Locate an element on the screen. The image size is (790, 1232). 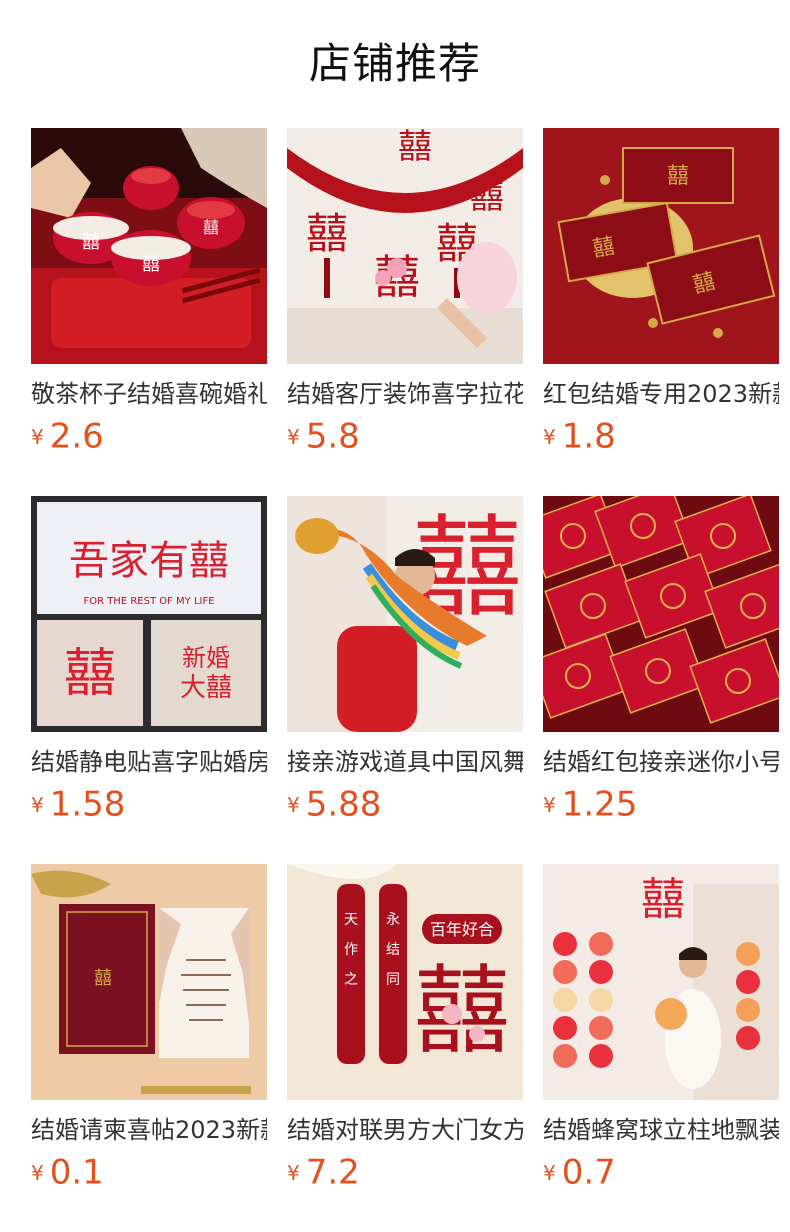
product-price: ¥1.58 is located at coordinates (149, 804).